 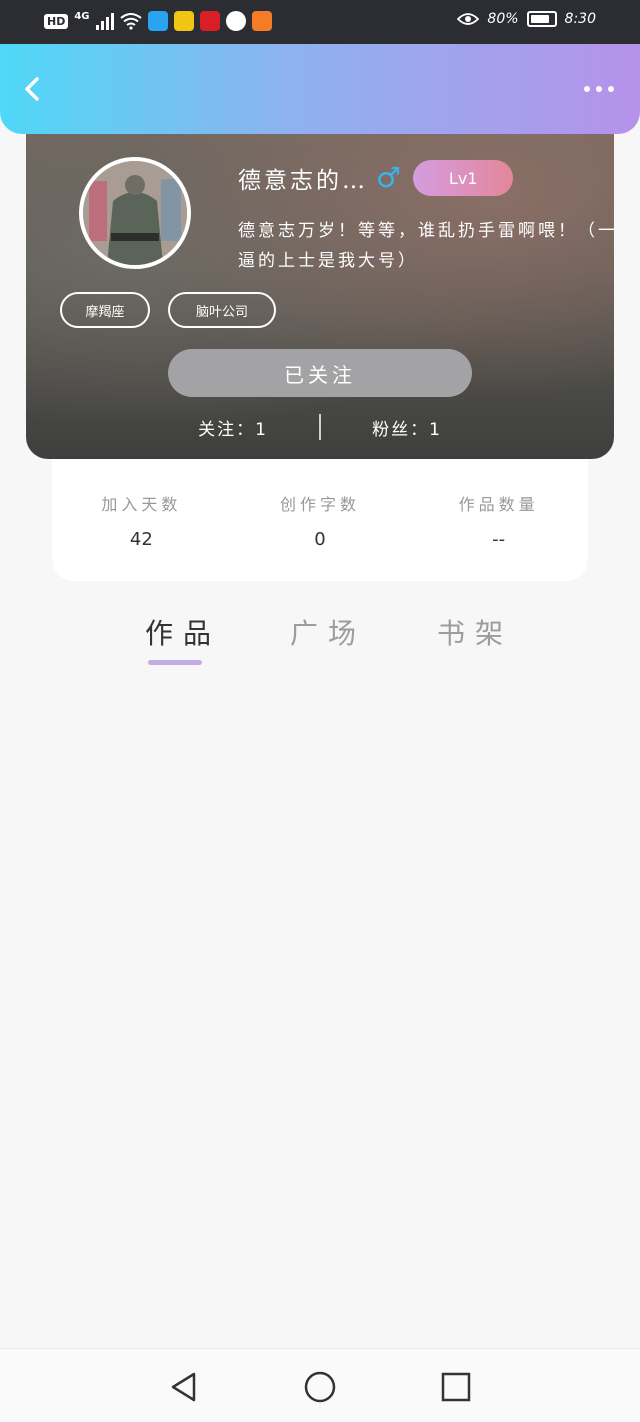 I want to click on stats-card: 加入天数 42 创作字数 0 作品数量 --, so click(x=320, y=520).